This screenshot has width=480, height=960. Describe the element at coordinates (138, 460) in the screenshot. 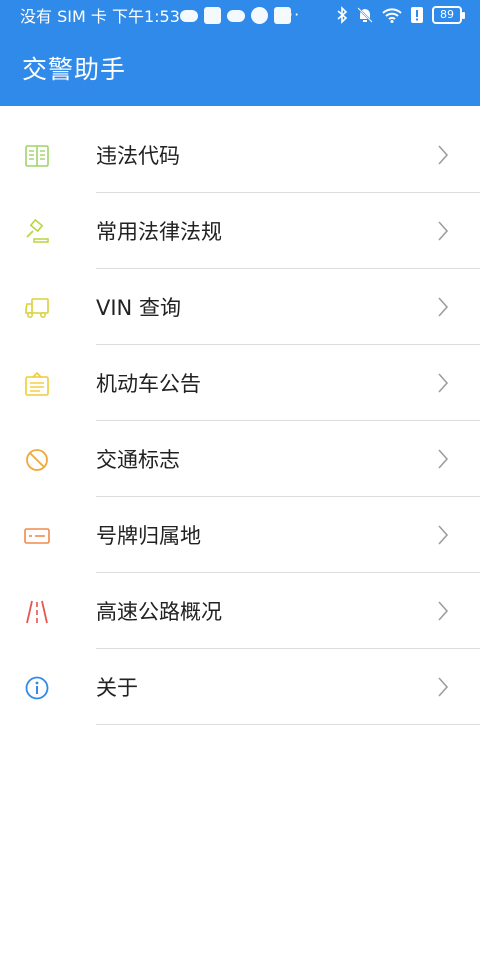

I see `menu-item-label: 交通标志` at that location.